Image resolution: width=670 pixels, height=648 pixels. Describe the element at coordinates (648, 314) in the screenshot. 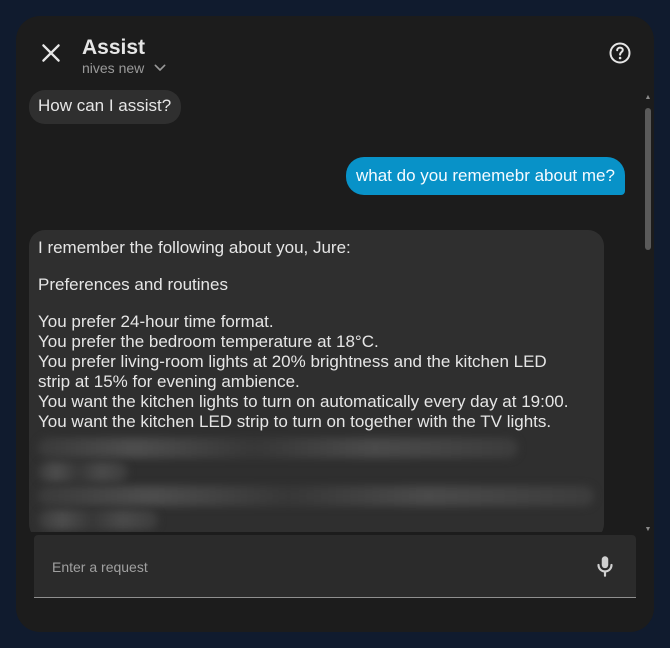

I see `scrollbar: ▲ ▼` at that location.